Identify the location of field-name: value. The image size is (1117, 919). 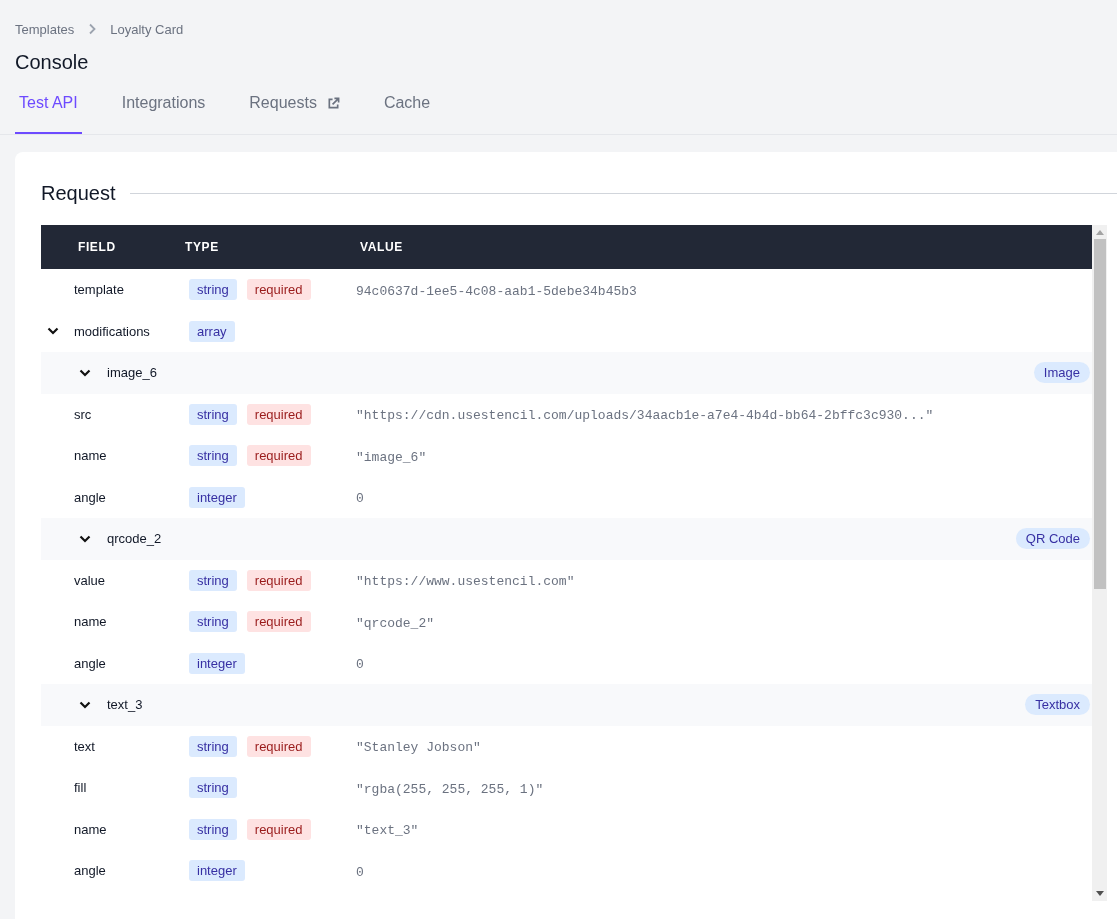
(90, 580).